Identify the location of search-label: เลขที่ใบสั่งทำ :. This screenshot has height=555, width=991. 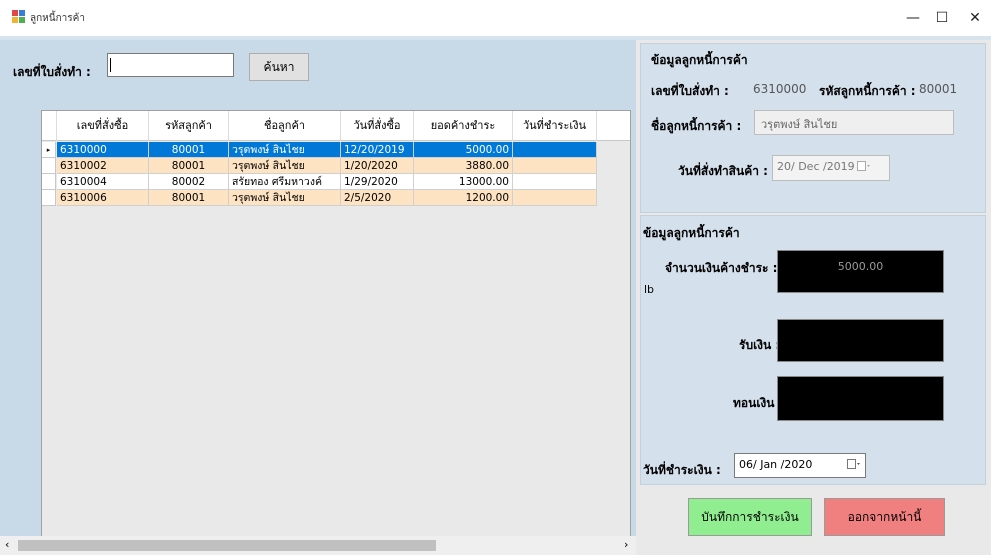
(52, 72).